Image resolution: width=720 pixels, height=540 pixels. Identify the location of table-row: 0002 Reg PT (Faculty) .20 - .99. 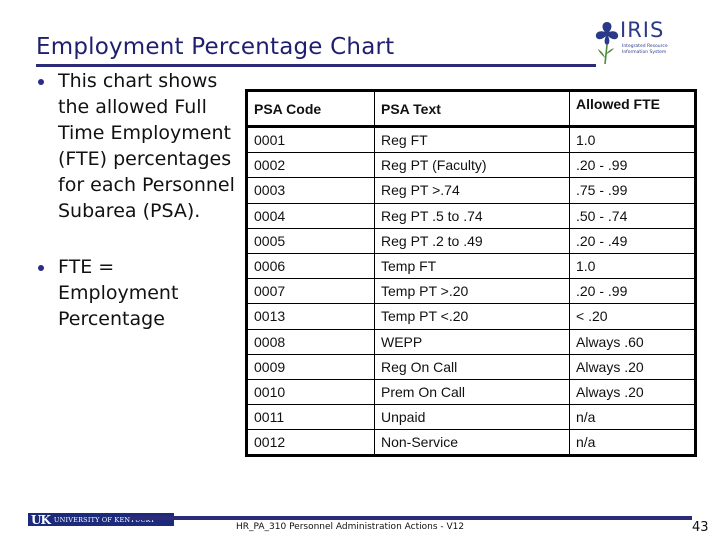
(471, 165).